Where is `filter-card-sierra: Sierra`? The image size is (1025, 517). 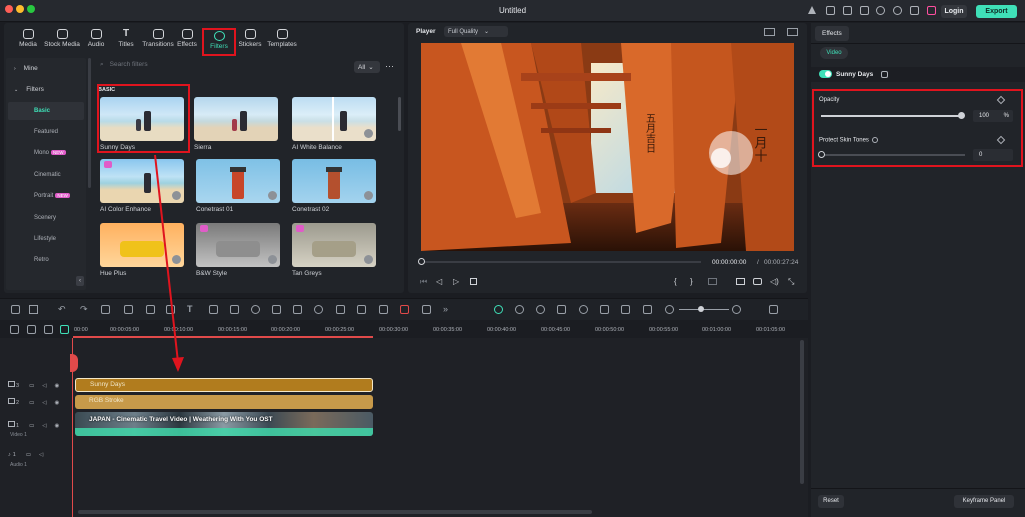
filter-card-sierra: Sierra is located at coordinates (236, 124).